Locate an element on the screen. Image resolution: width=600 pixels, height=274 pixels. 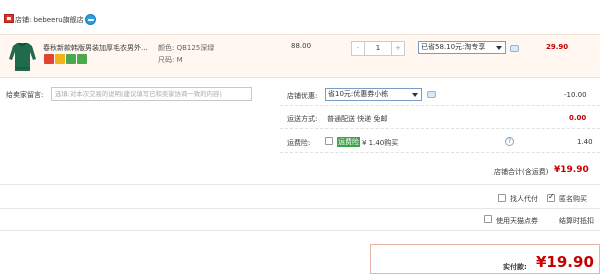
proxy-pay-label: 找人代付 is located at coordinates (524, 199).